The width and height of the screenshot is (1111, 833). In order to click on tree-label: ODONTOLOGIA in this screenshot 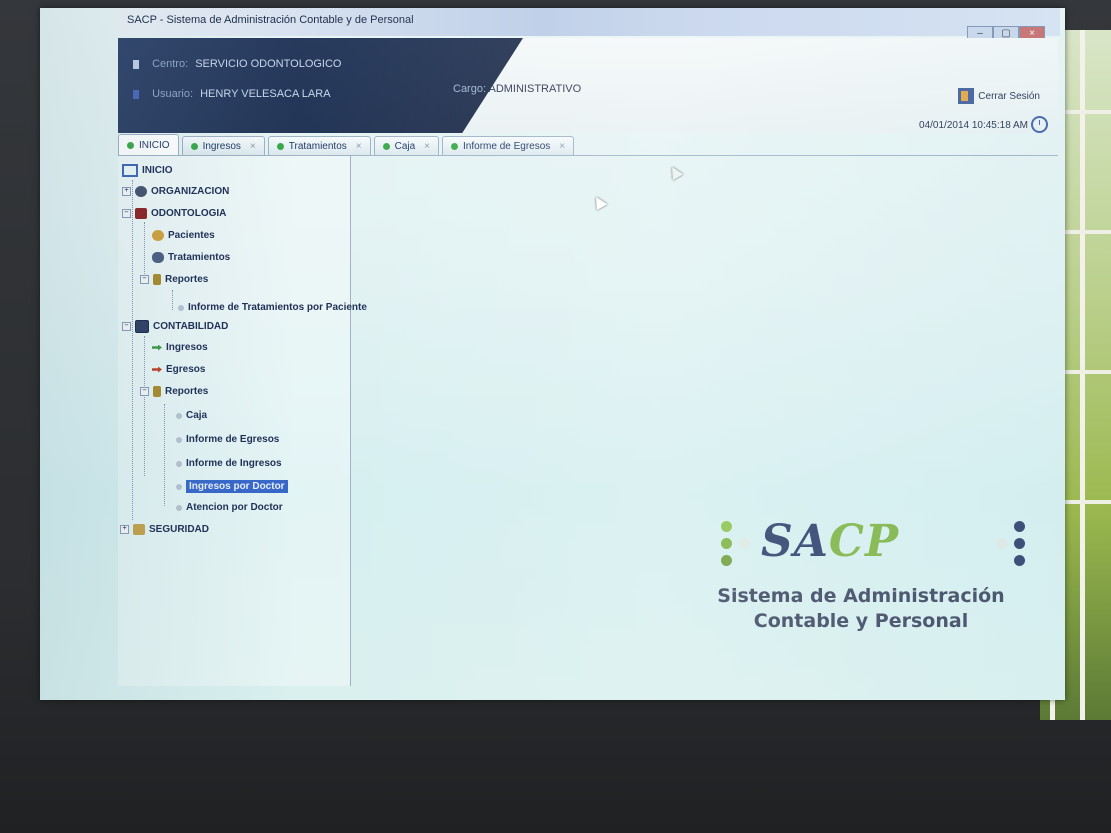, I will do `click(189, 213)`.